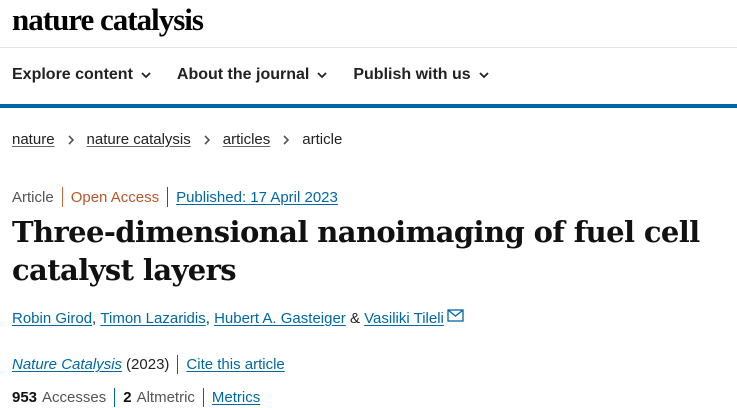  I want to click on article-type: Article, so click(33, 197).